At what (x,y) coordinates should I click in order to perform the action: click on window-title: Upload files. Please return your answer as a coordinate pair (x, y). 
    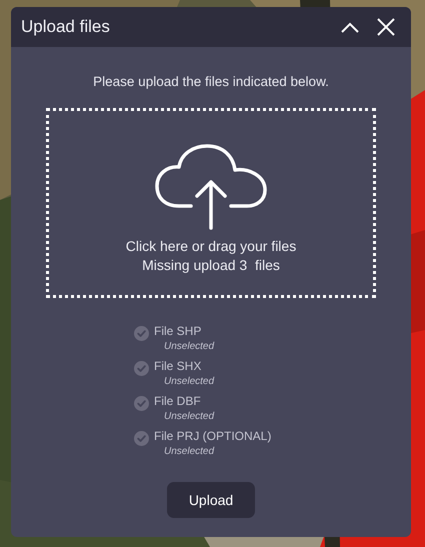
    Looking at the image, I should click on (66, 27).